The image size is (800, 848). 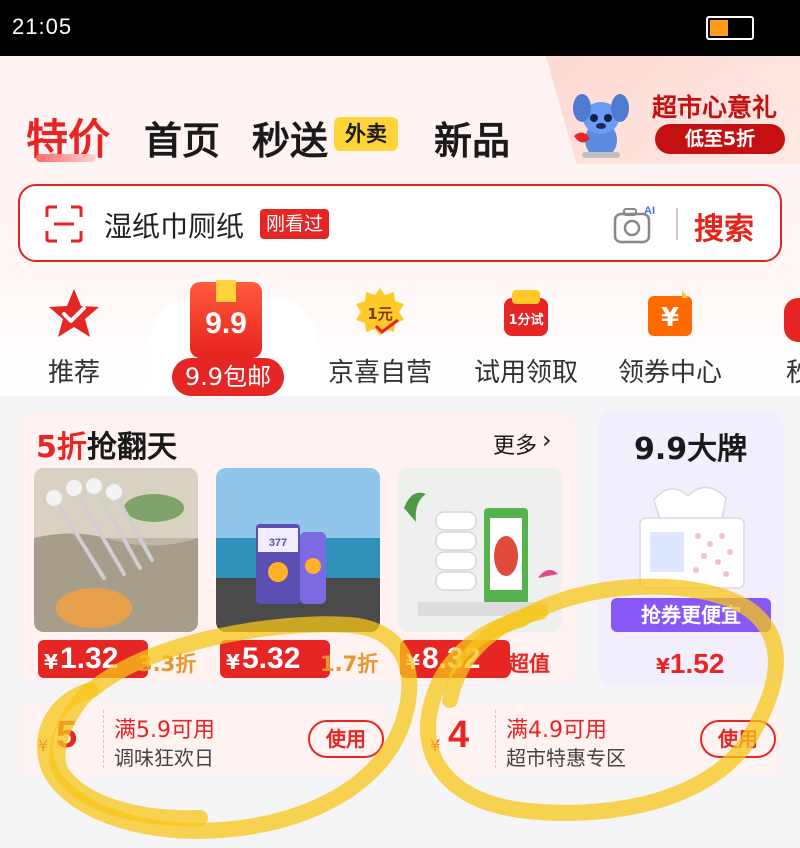 What do you see at coordinates (526, 341) in the screenshot?
I see `category-trial: 1分试 试用领取` at bounding box center [526, 341].